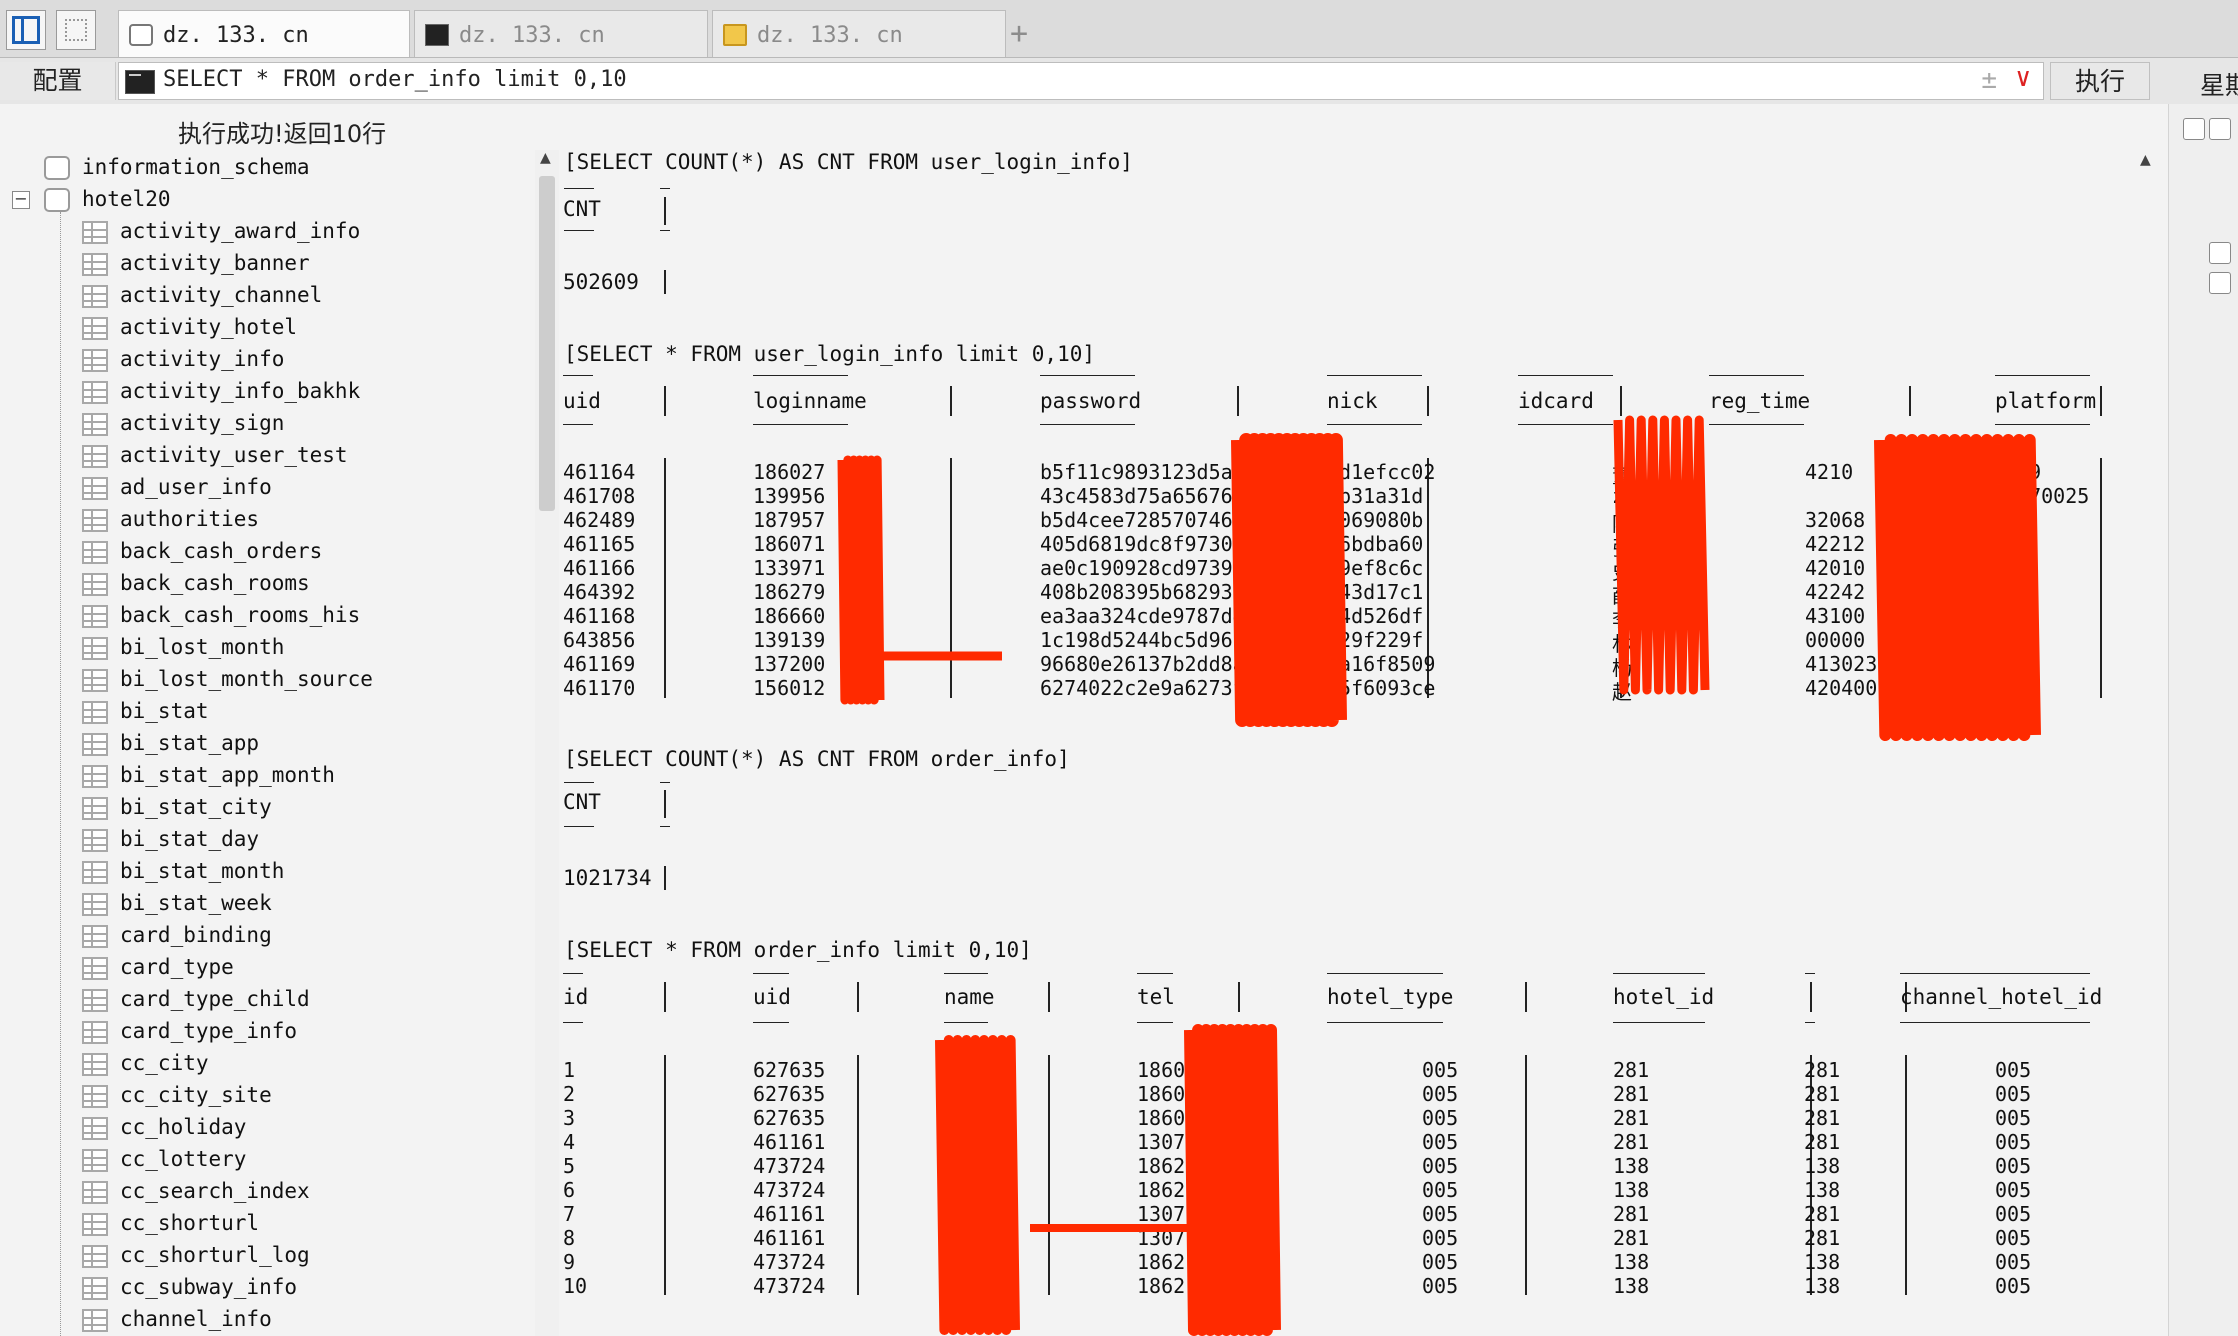 The image size is (2238, 1336). Describe the element at coordinates (209, 327) in the screenshot. I see `tree-table-label: activity_hotel` at that location.